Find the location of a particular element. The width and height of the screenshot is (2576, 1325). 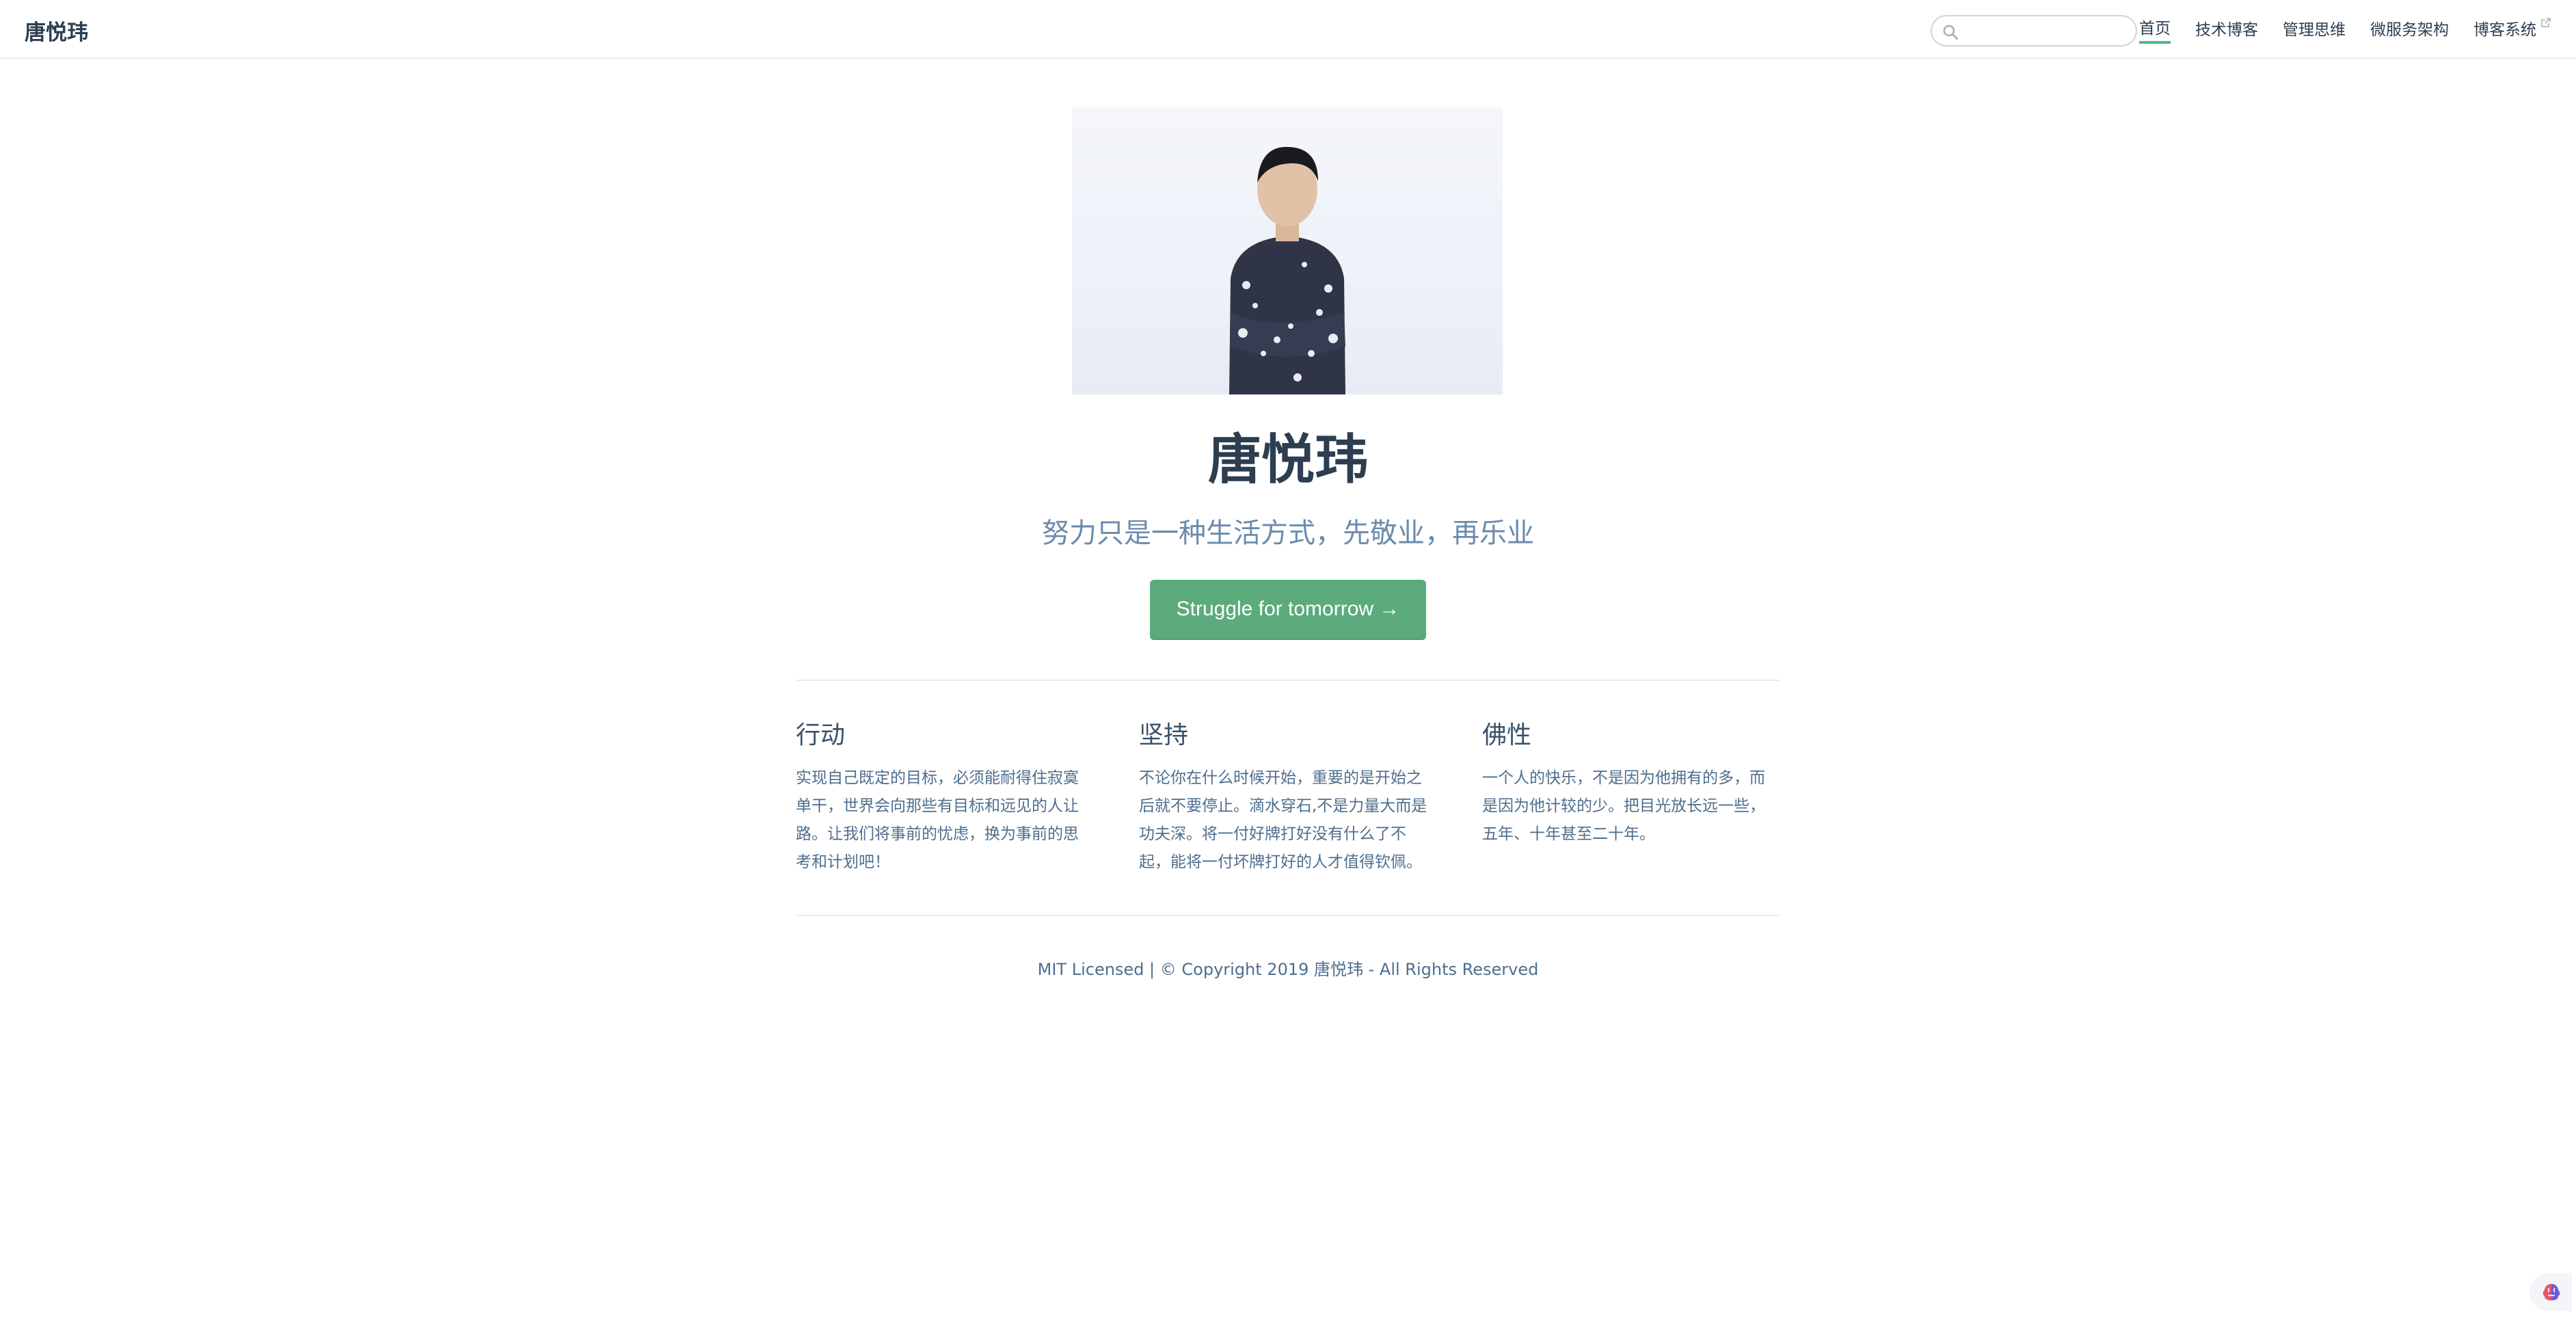

nav-link-management: 管理思维 is located at coordinates (2314, 30).